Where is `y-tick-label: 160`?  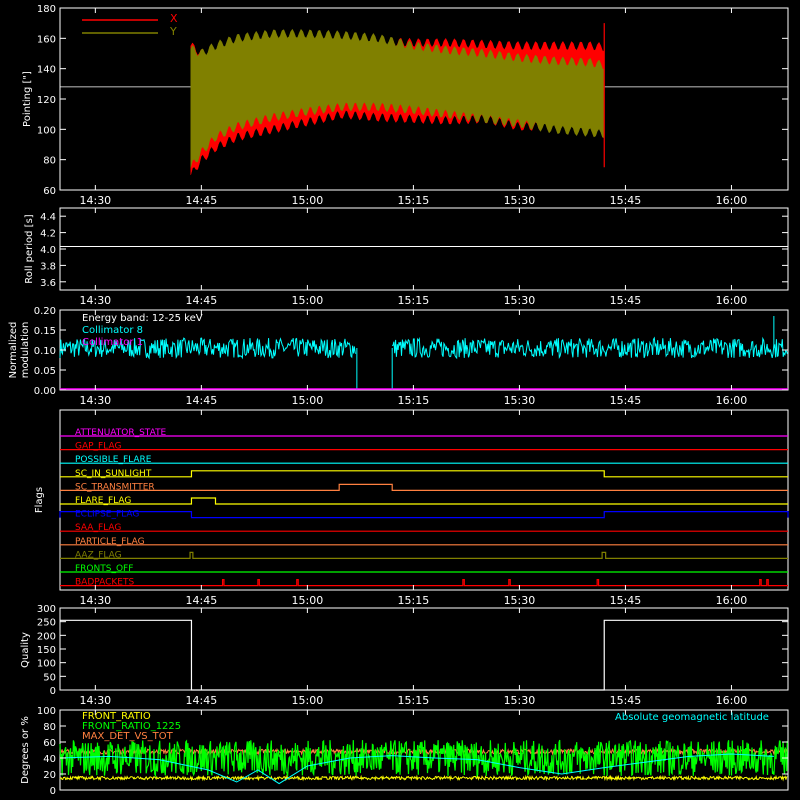
y-tick-label: 160 is located at coordinates (46, 39).